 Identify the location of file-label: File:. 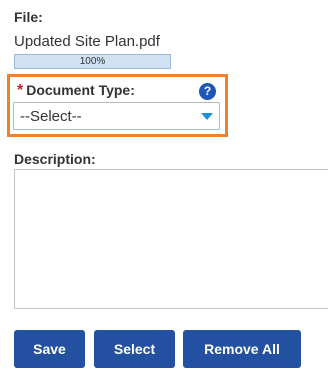
(28, 17).